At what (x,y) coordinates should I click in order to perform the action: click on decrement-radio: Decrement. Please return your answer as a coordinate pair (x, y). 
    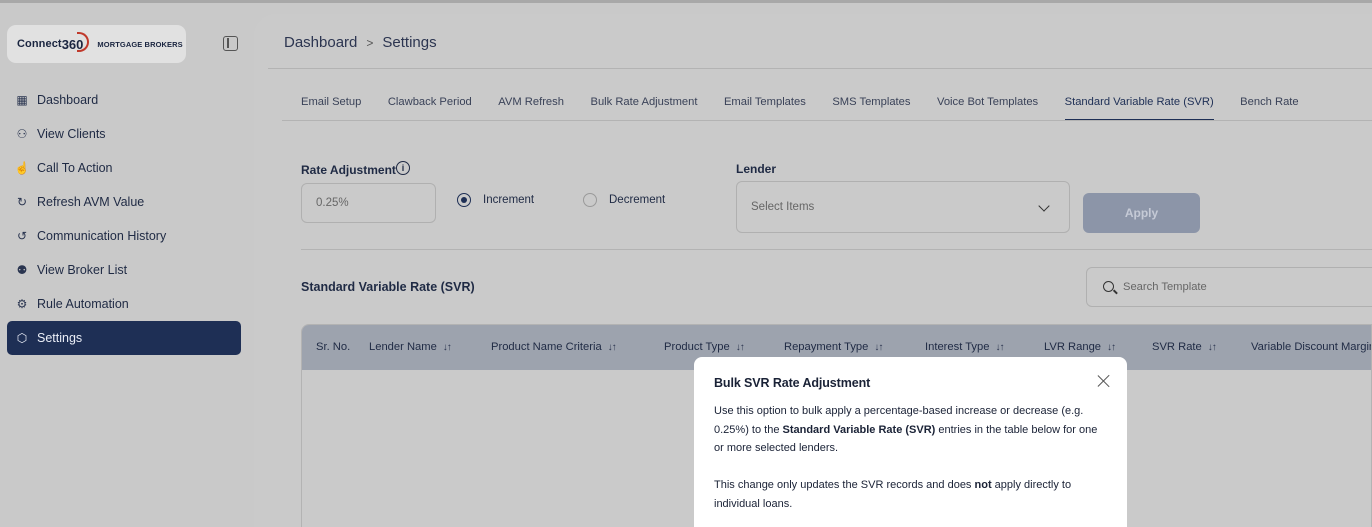
    Looking at the image, I should click on (624, 200).